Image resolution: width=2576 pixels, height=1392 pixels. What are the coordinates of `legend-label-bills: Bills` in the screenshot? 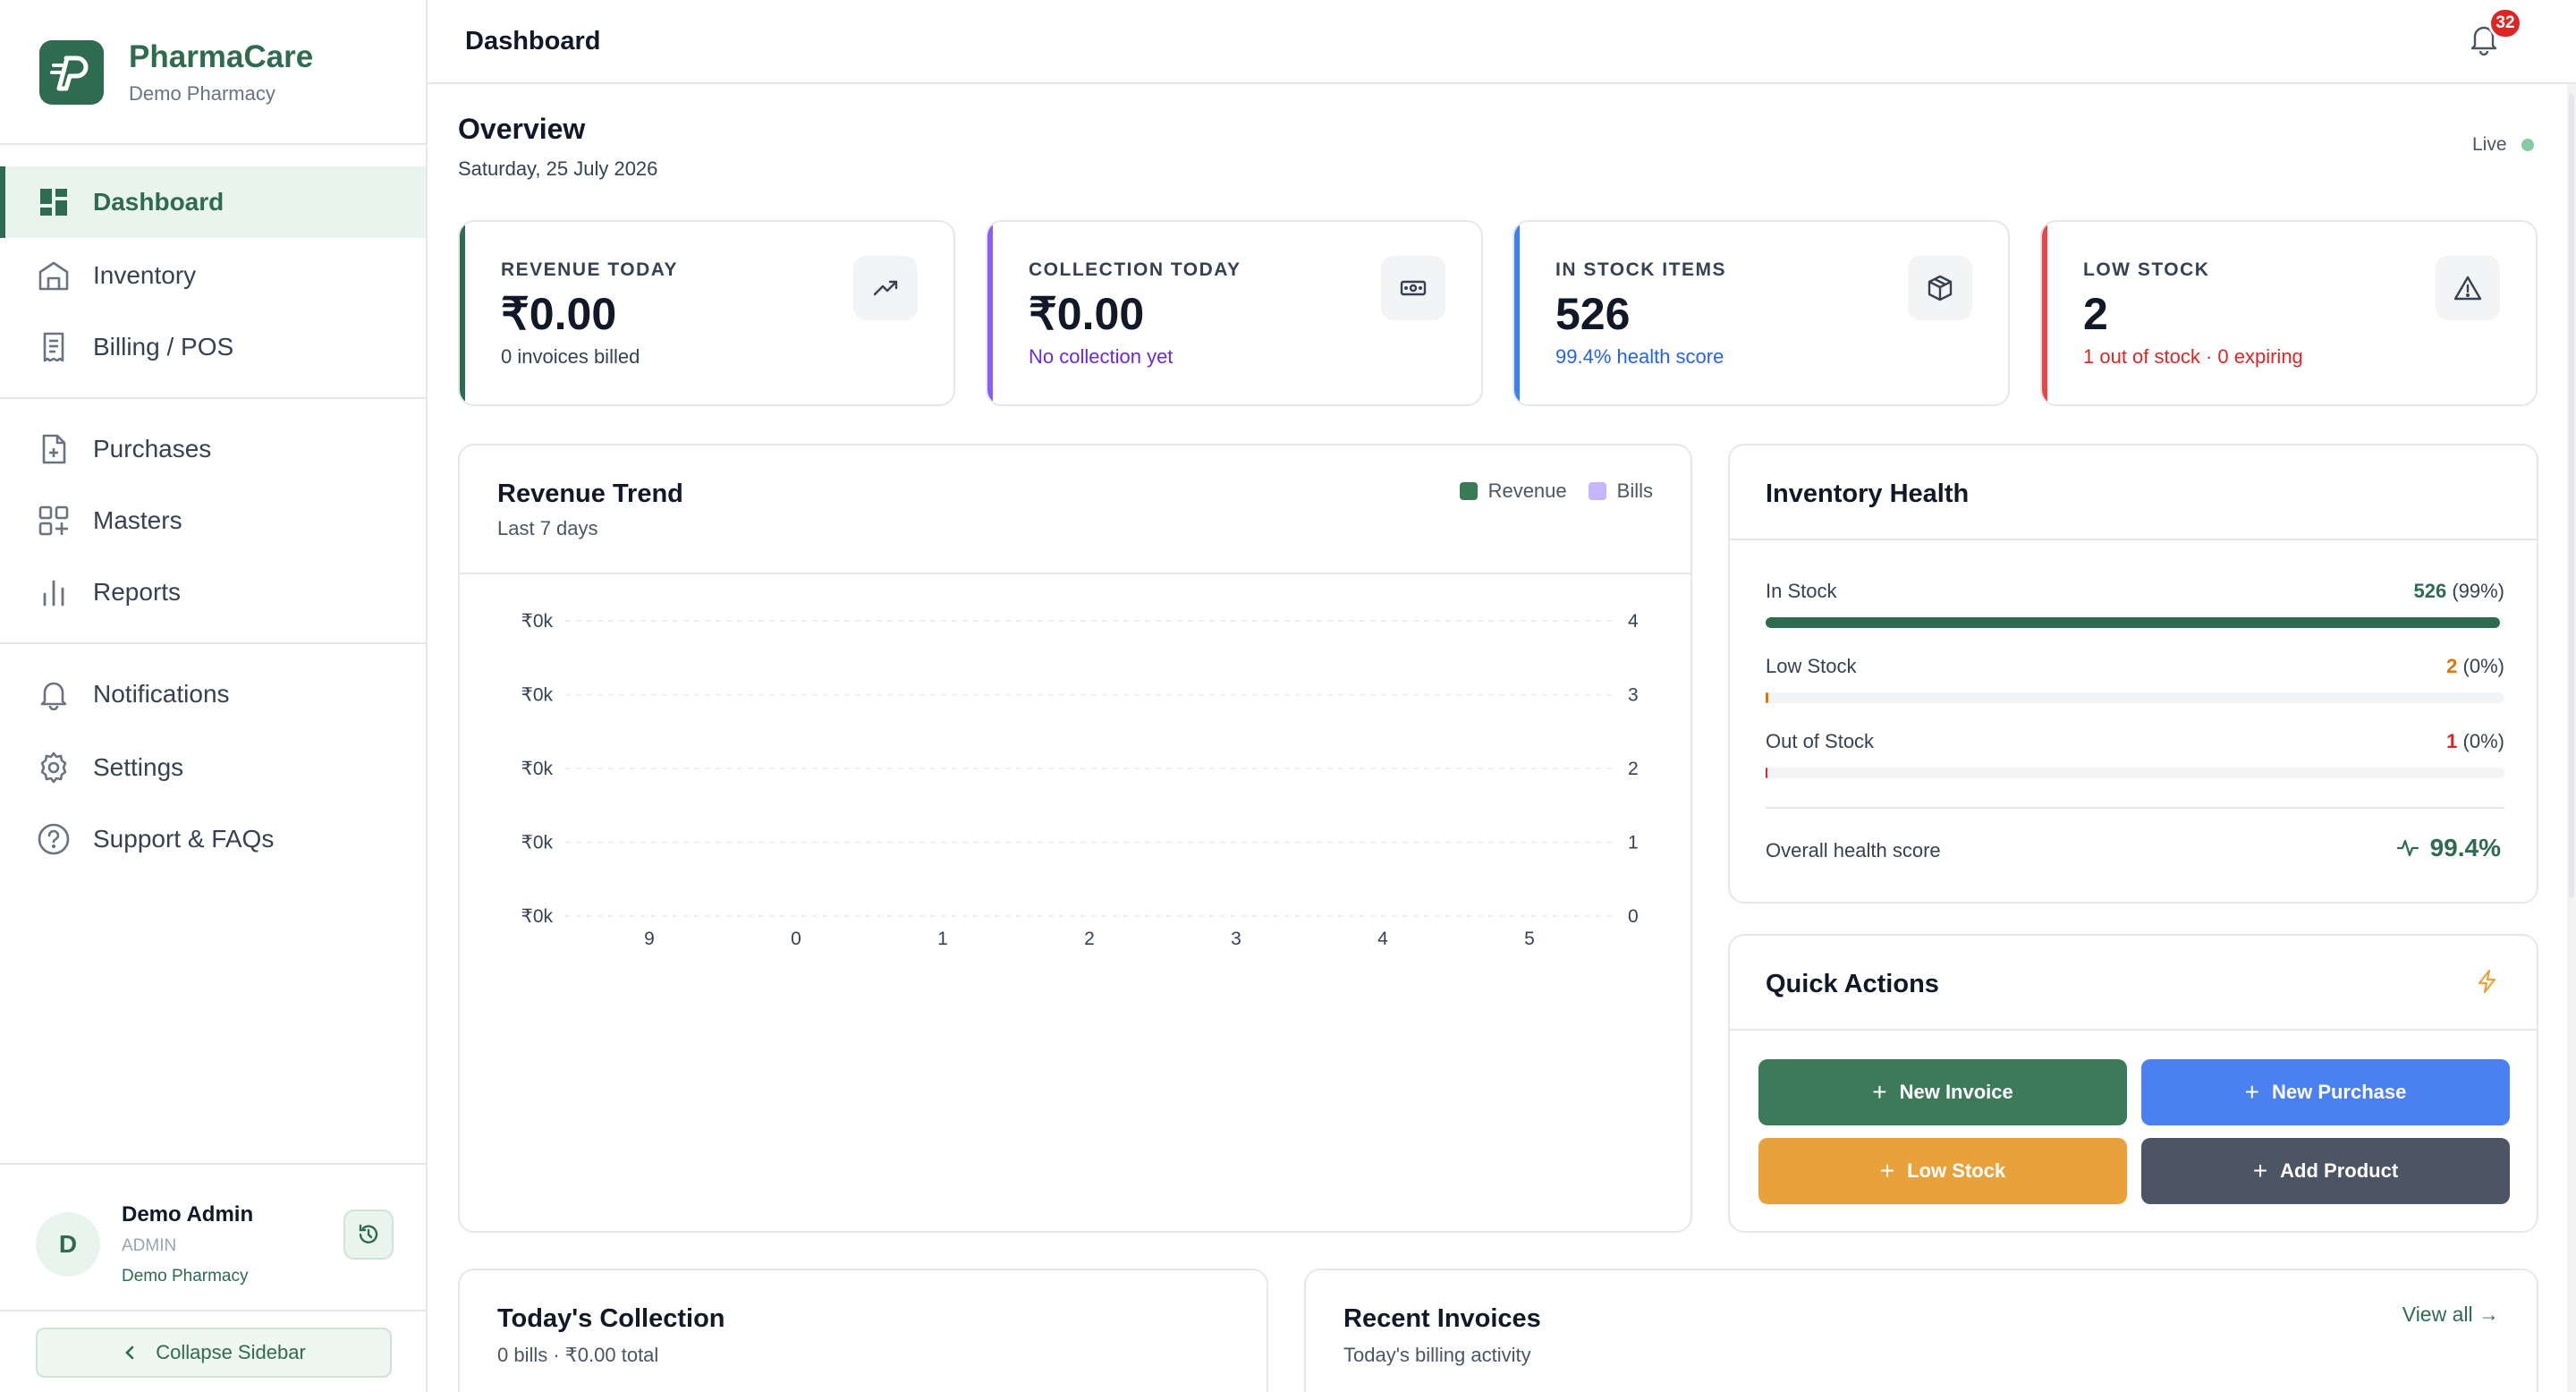 It's located at (1634, 491).